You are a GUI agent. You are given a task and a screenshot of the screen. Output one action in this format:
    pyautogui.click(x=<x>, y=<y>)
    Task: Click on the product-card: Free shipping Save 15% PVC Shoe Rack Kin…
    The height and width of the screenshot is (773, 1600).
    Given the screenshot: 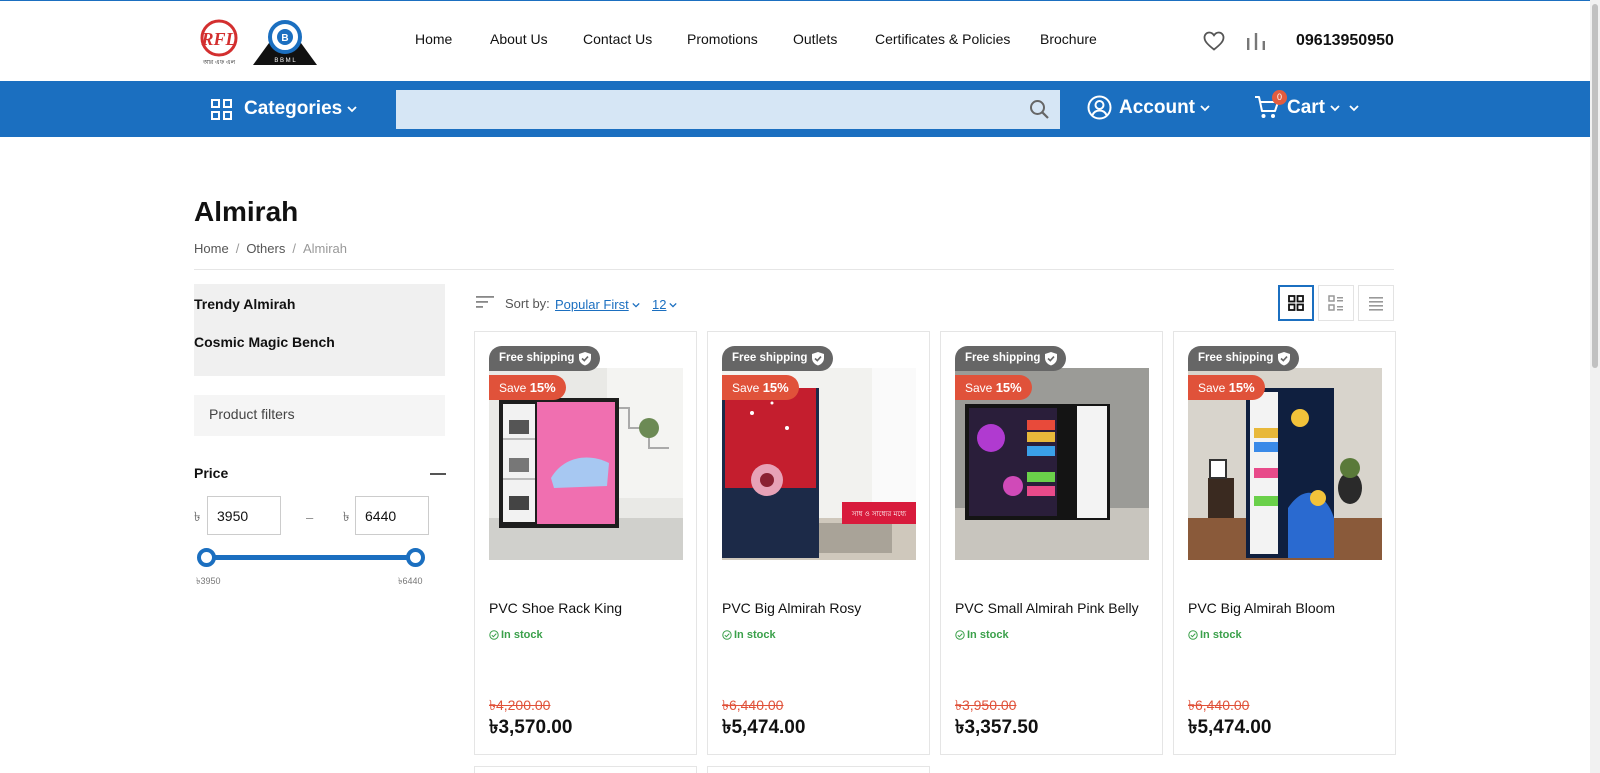 What is the action you would take?
    pyautogui.click(x=585, y=543)
    